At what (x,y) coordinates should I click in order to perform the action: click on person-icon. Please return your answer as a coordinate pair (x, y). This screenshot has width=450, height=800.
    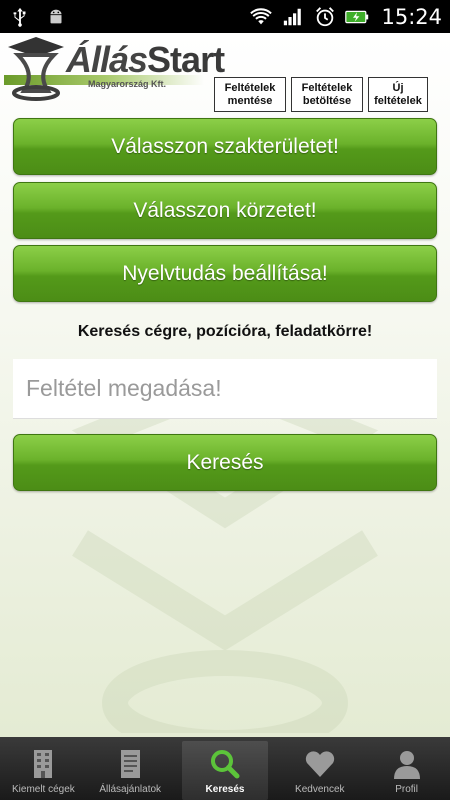
    Looking at the image, I should click on (406, 765).